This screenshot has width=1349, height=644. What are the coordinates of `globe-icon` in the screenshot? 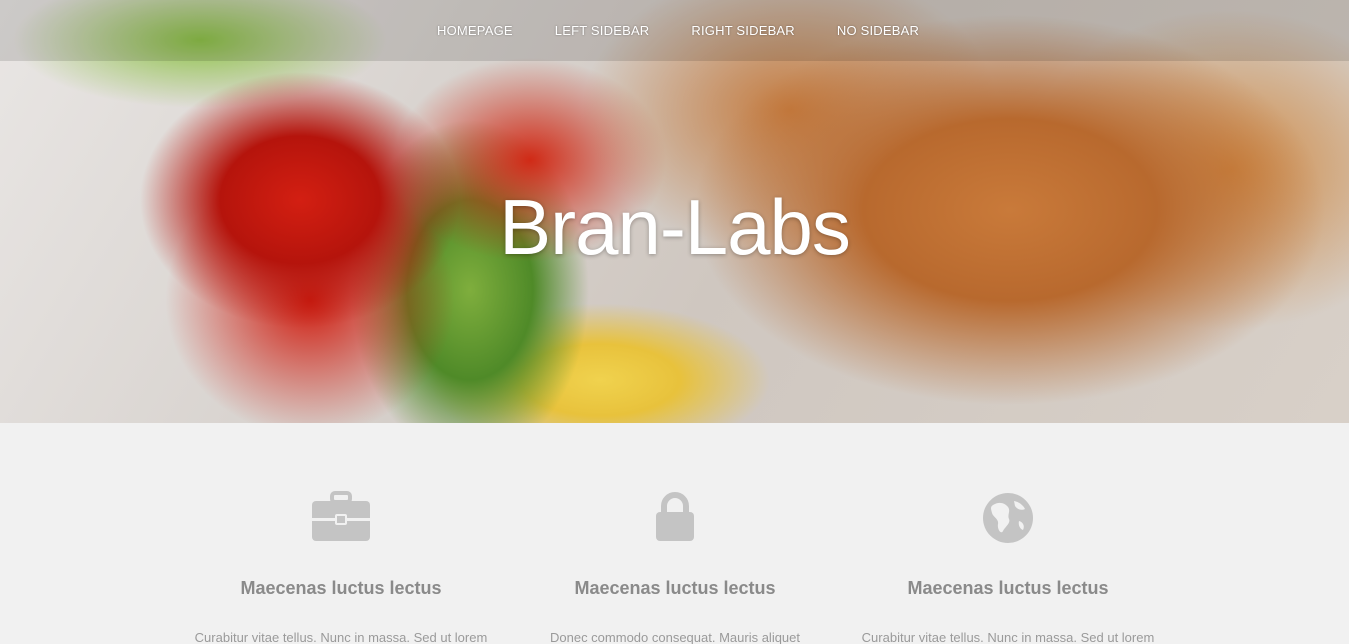 It's located at (1008, 520).